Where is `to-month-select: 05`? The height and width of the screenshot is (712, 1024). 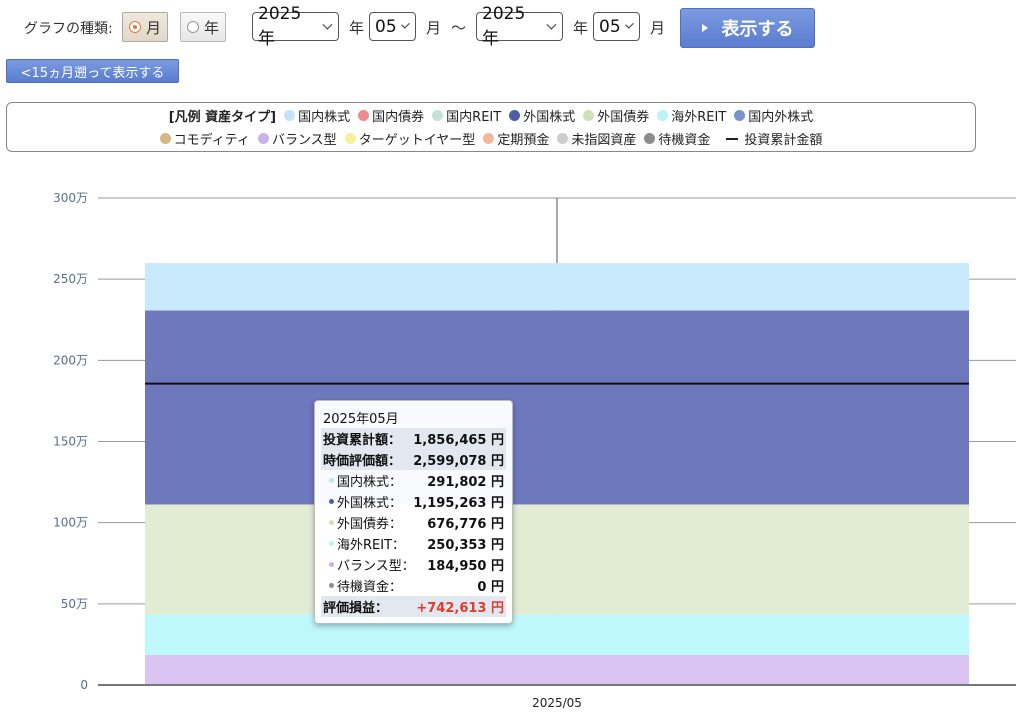 to-month-select: 05 is located at coordinates (616, 26).